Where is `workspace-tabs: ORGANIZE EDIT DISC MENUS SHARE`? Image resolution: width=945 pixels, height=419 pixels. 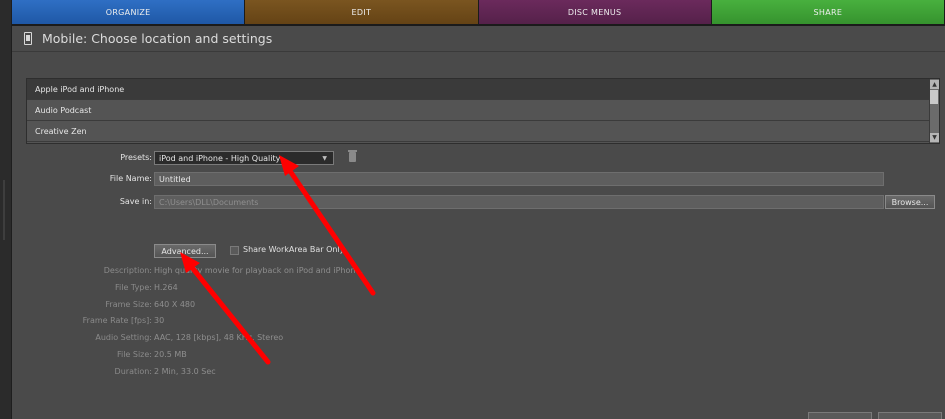 workspace-tabs: ORGANIZE EDIT DISC MENUS SHARE is located at coordinates (478, 13).